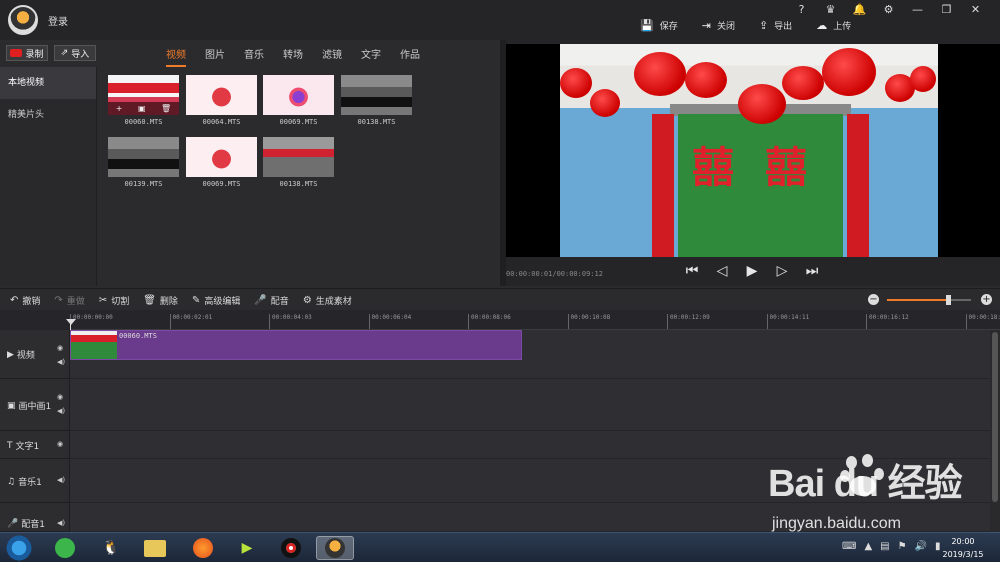 This screenshot has height=562, width=1000. Describe the element at coordinates (298, 95) in the screenshot. I see `thumbnail-image` at that location.